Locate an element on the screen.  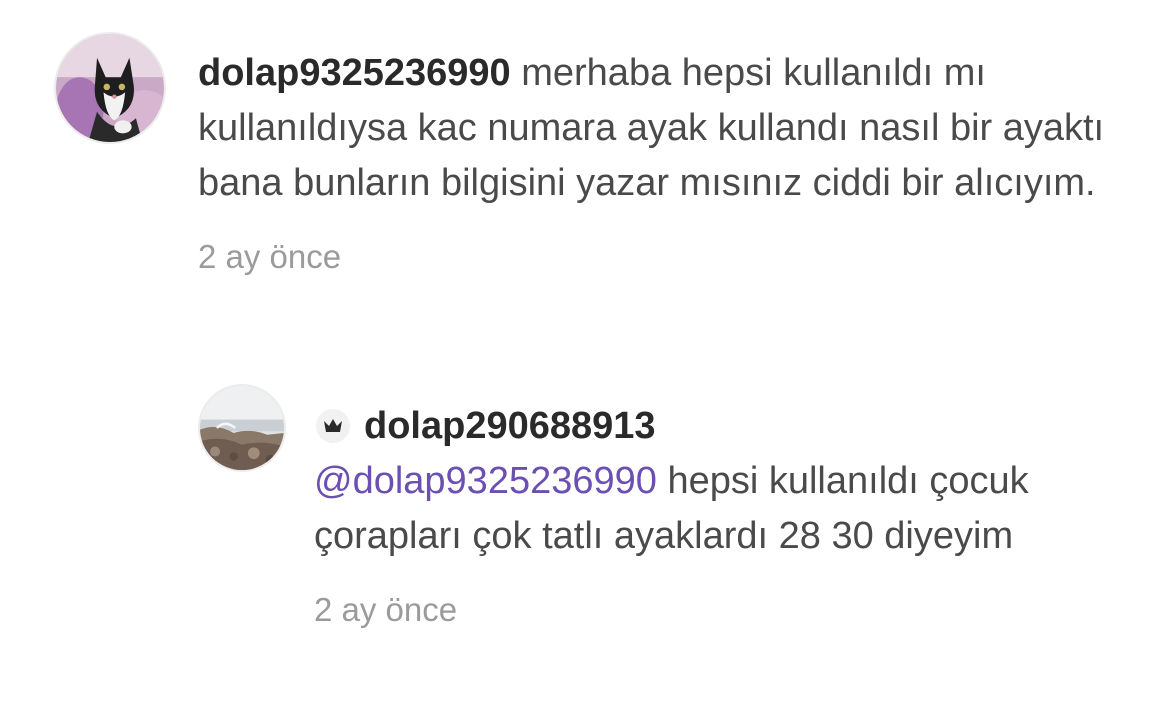
reply-username: dolap290688913 is located at coordinates (510, 426).